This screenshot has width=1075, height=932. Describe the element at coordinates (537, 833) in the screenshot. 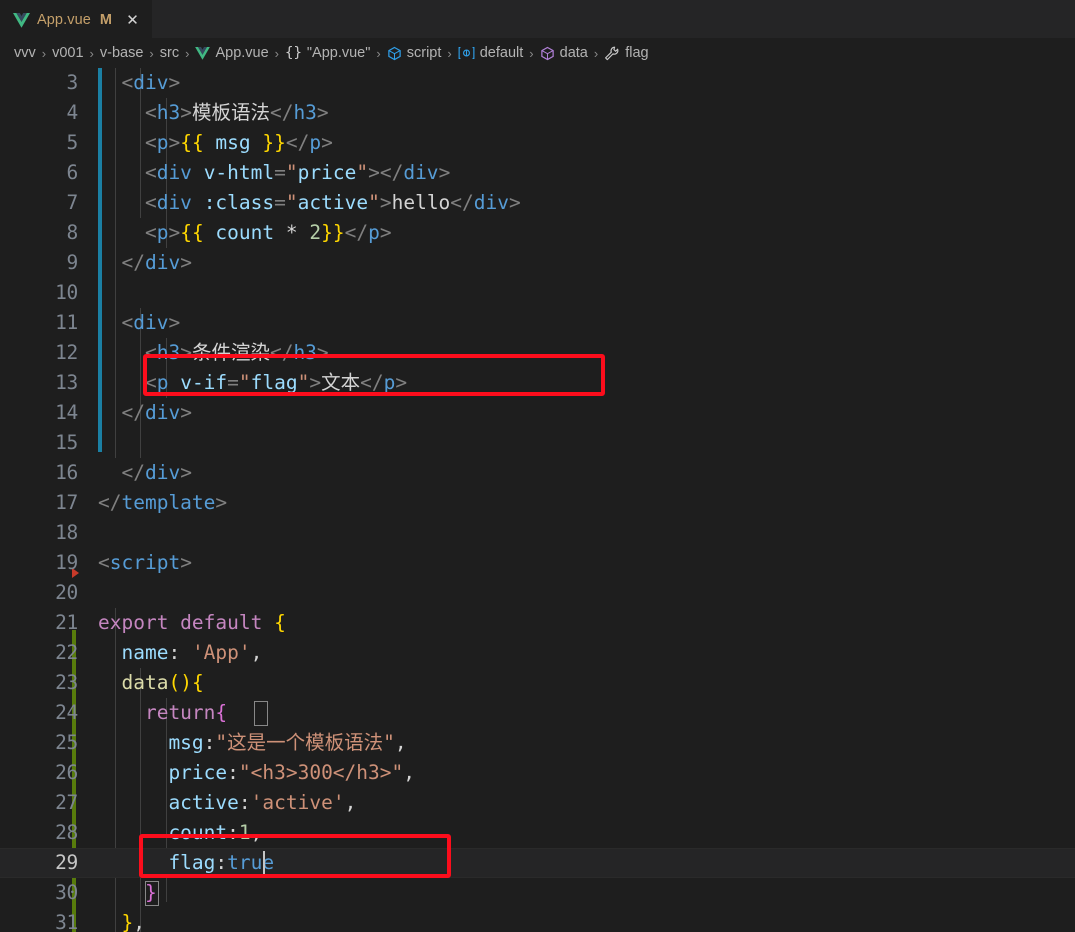

I see `code-line: 28 count:1,` at that location.